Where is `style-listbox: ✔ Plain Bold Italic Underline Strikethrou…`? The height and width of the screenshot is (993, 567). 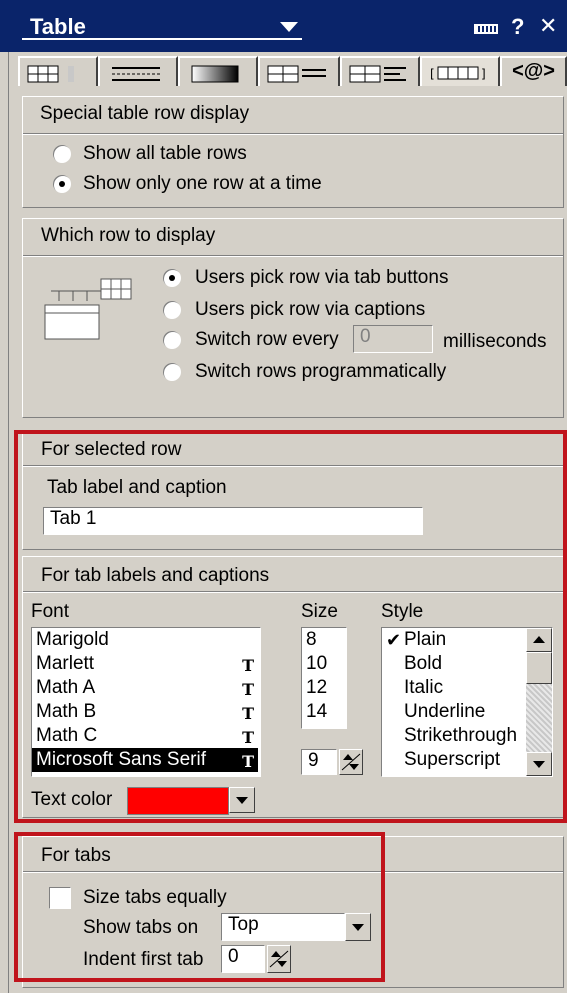
style-listbox: ✔ Plain Bold Italic Underline Strikethrou… is located at coordinates (467, 702).